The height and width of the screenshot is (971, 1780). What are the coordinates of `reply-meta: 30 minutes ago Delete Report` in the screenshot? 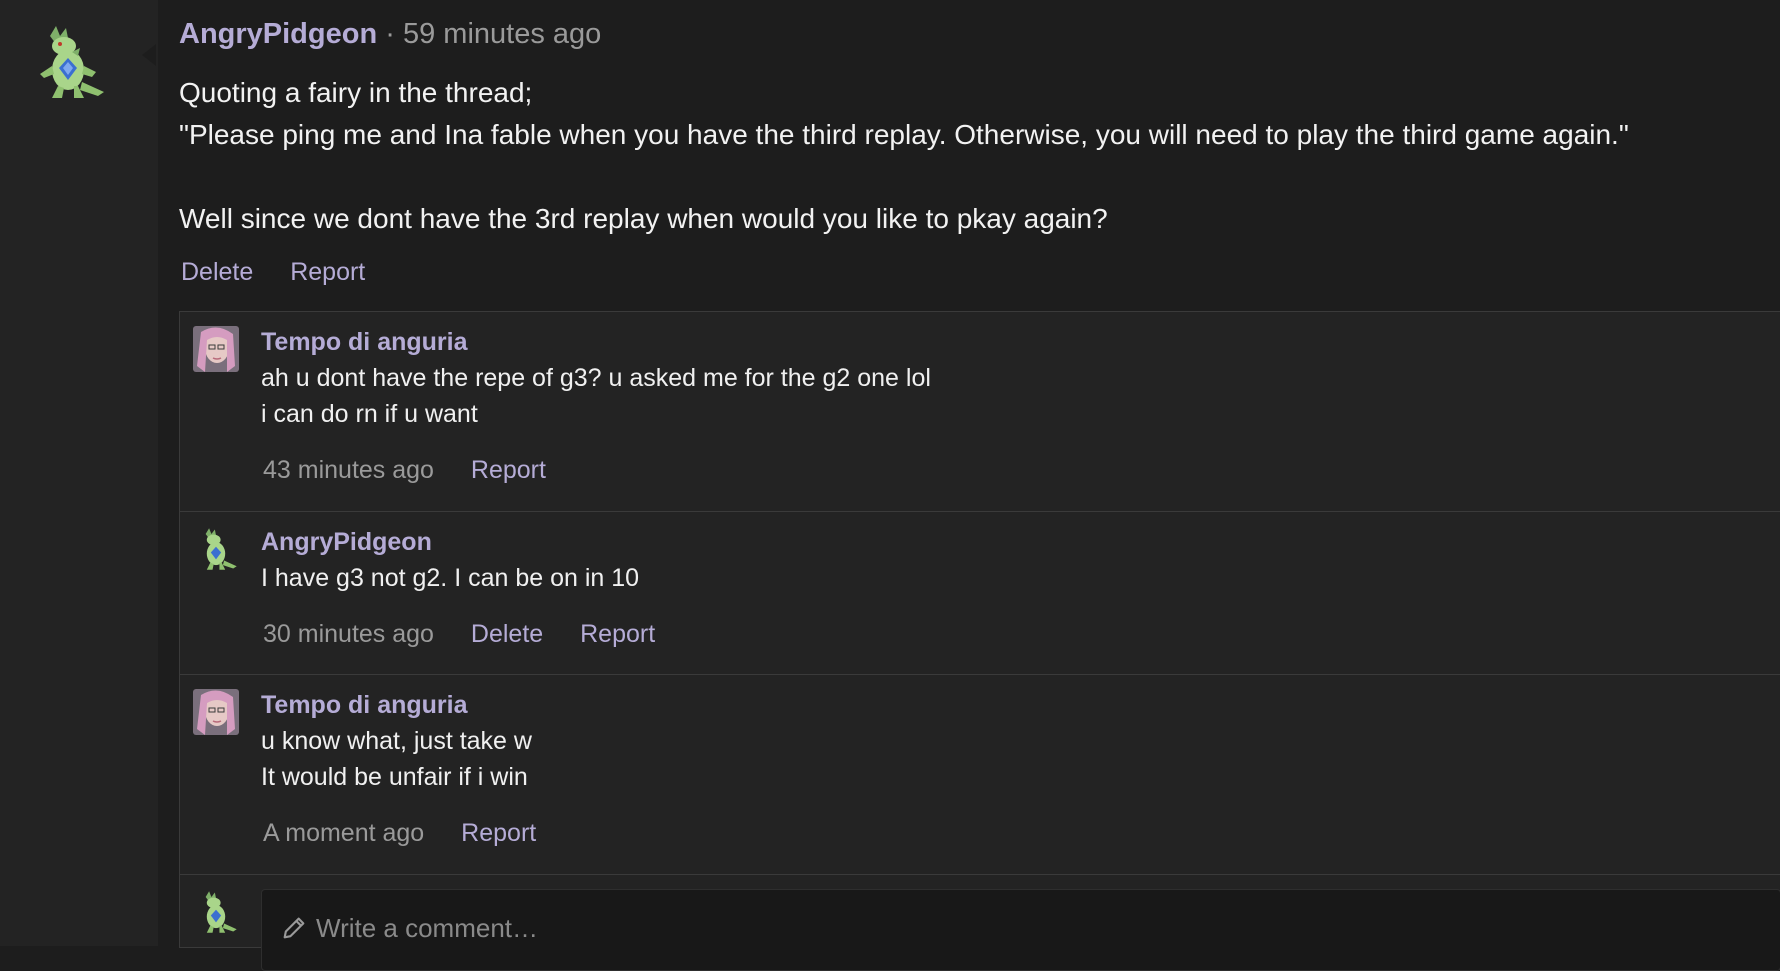 It's located at (474, 634).